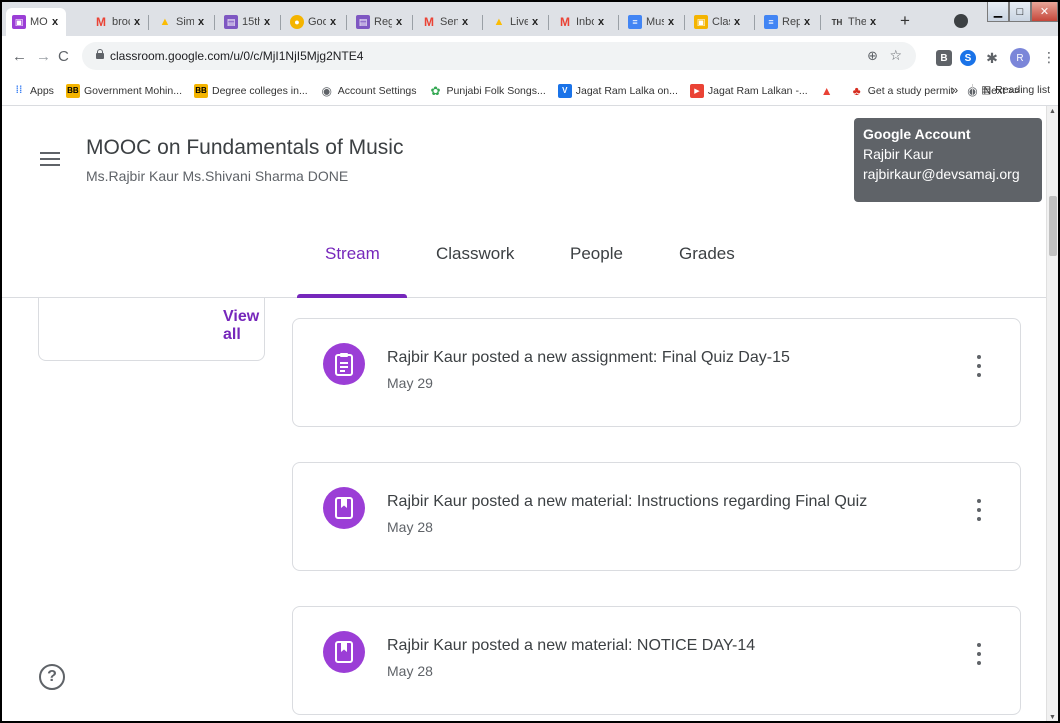 The image size is (1060, 723). What do you see at coordinates (1052, 111) in the screenshot?
I see `scroll-up-icon: ▲` at bounding box center [1052, 111].